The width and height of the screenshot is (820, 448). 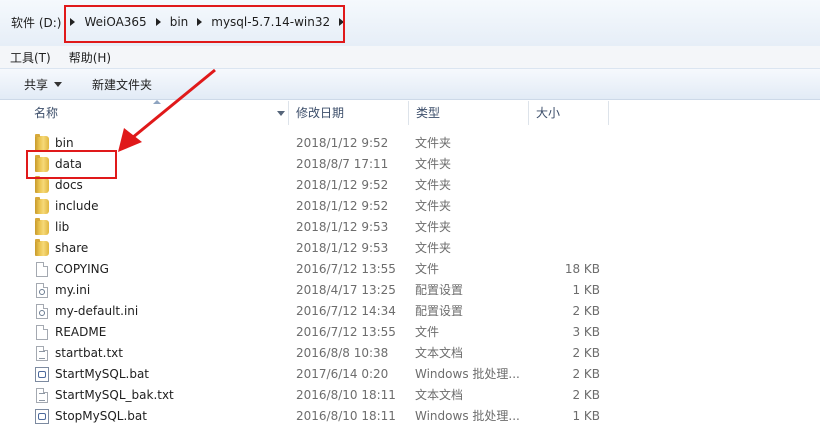 What do you see at coordinates (410, 248) in the screenshot?
I see `list-item: share 2018/1/12 9:53 文件夹` at bounding box center [410, 248].